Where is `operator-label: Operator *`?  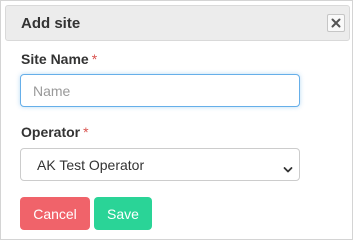
operator-label: Operator * is located at coordinates (55, 132).